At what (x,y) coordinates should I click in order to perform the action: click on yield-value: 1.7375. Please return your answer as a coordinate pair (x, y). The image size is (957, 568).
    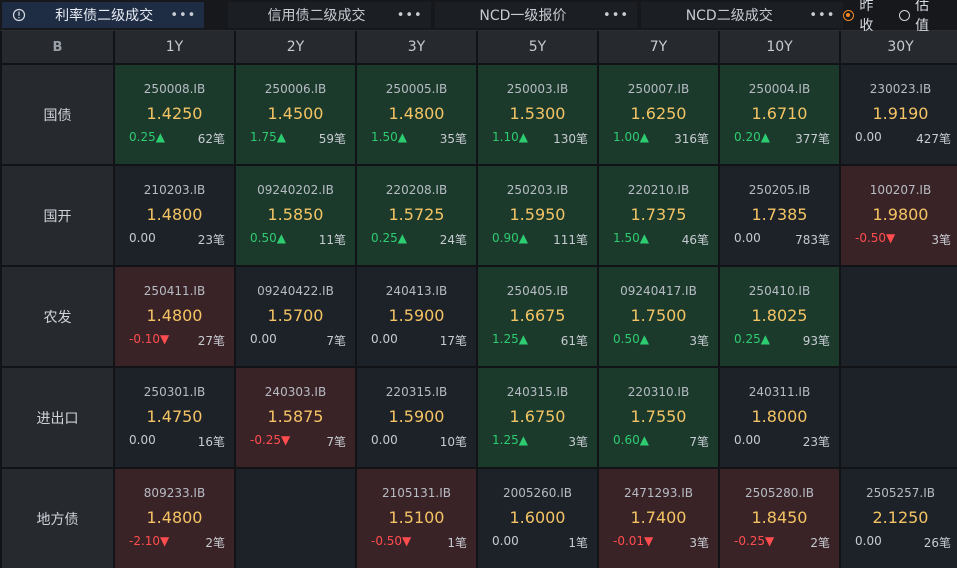
    Looking at the image, I should click on (658, 214).